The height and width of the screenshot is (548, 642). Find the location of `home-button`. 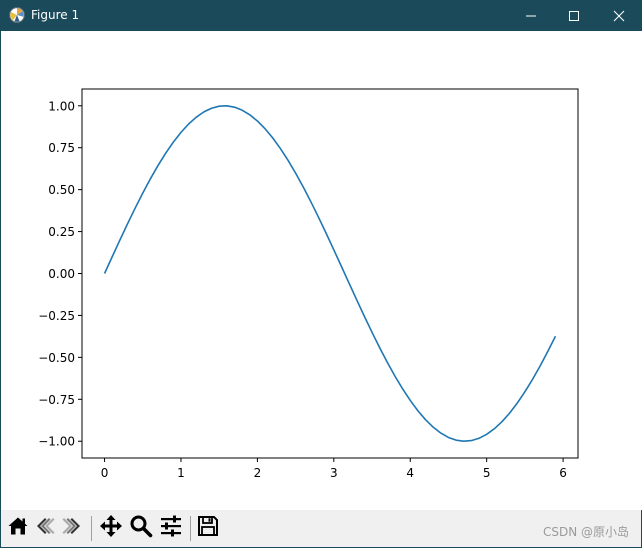

home-button is located at coordinates (18, 528).